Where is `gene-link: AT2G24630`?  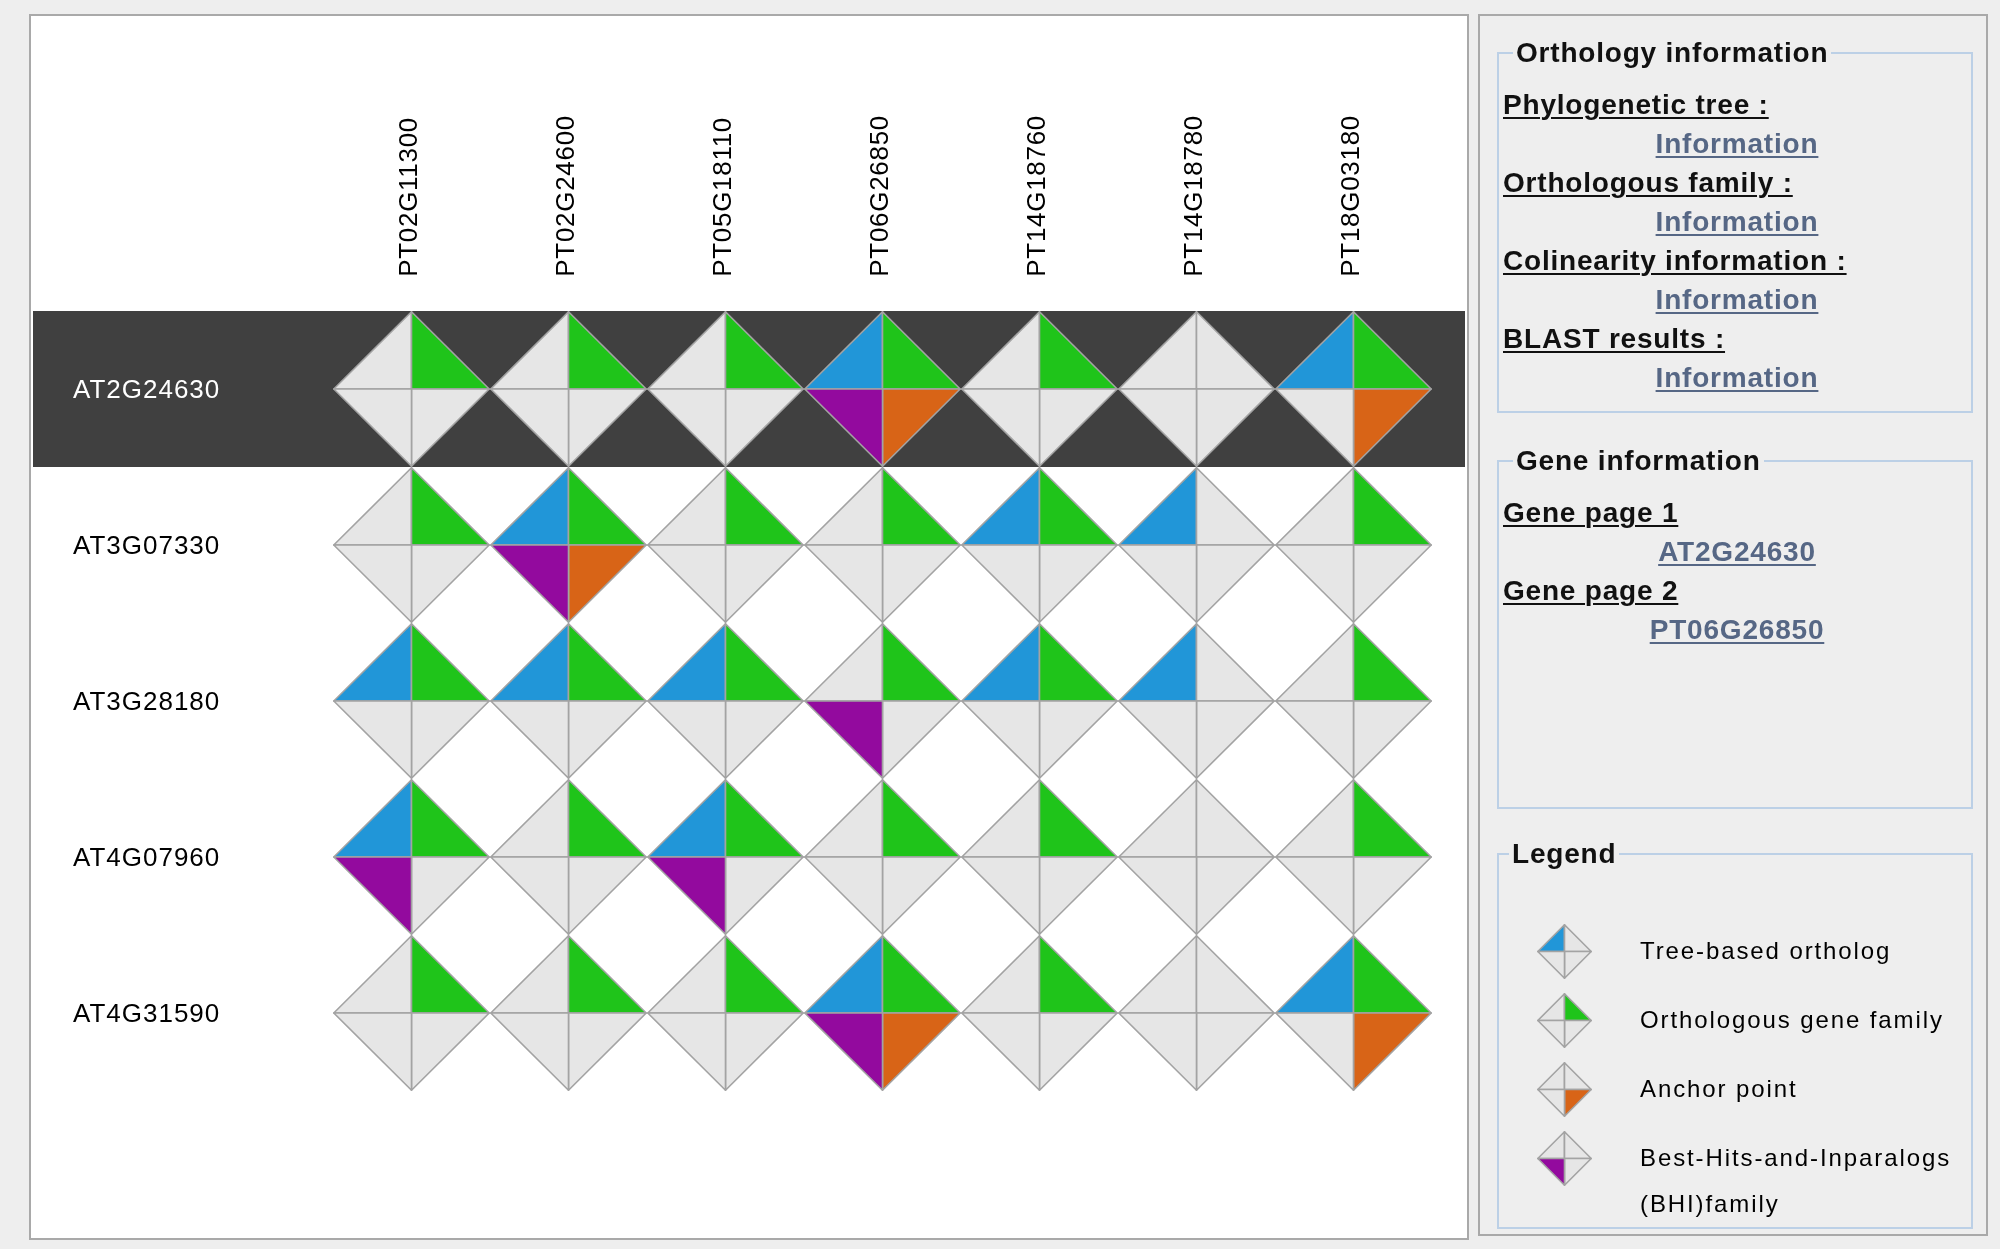 gene-link: AT2G24630 is located at coordinates (1737, 551).